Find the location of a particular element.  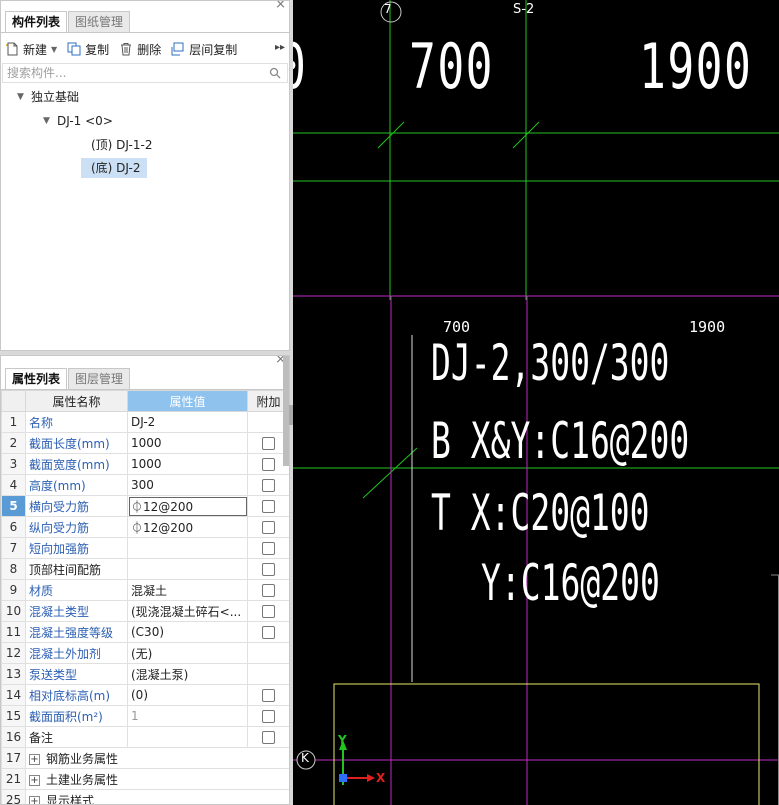

property-row: 14 相对底标高(m) (0) is located at coordinates (145, 695).